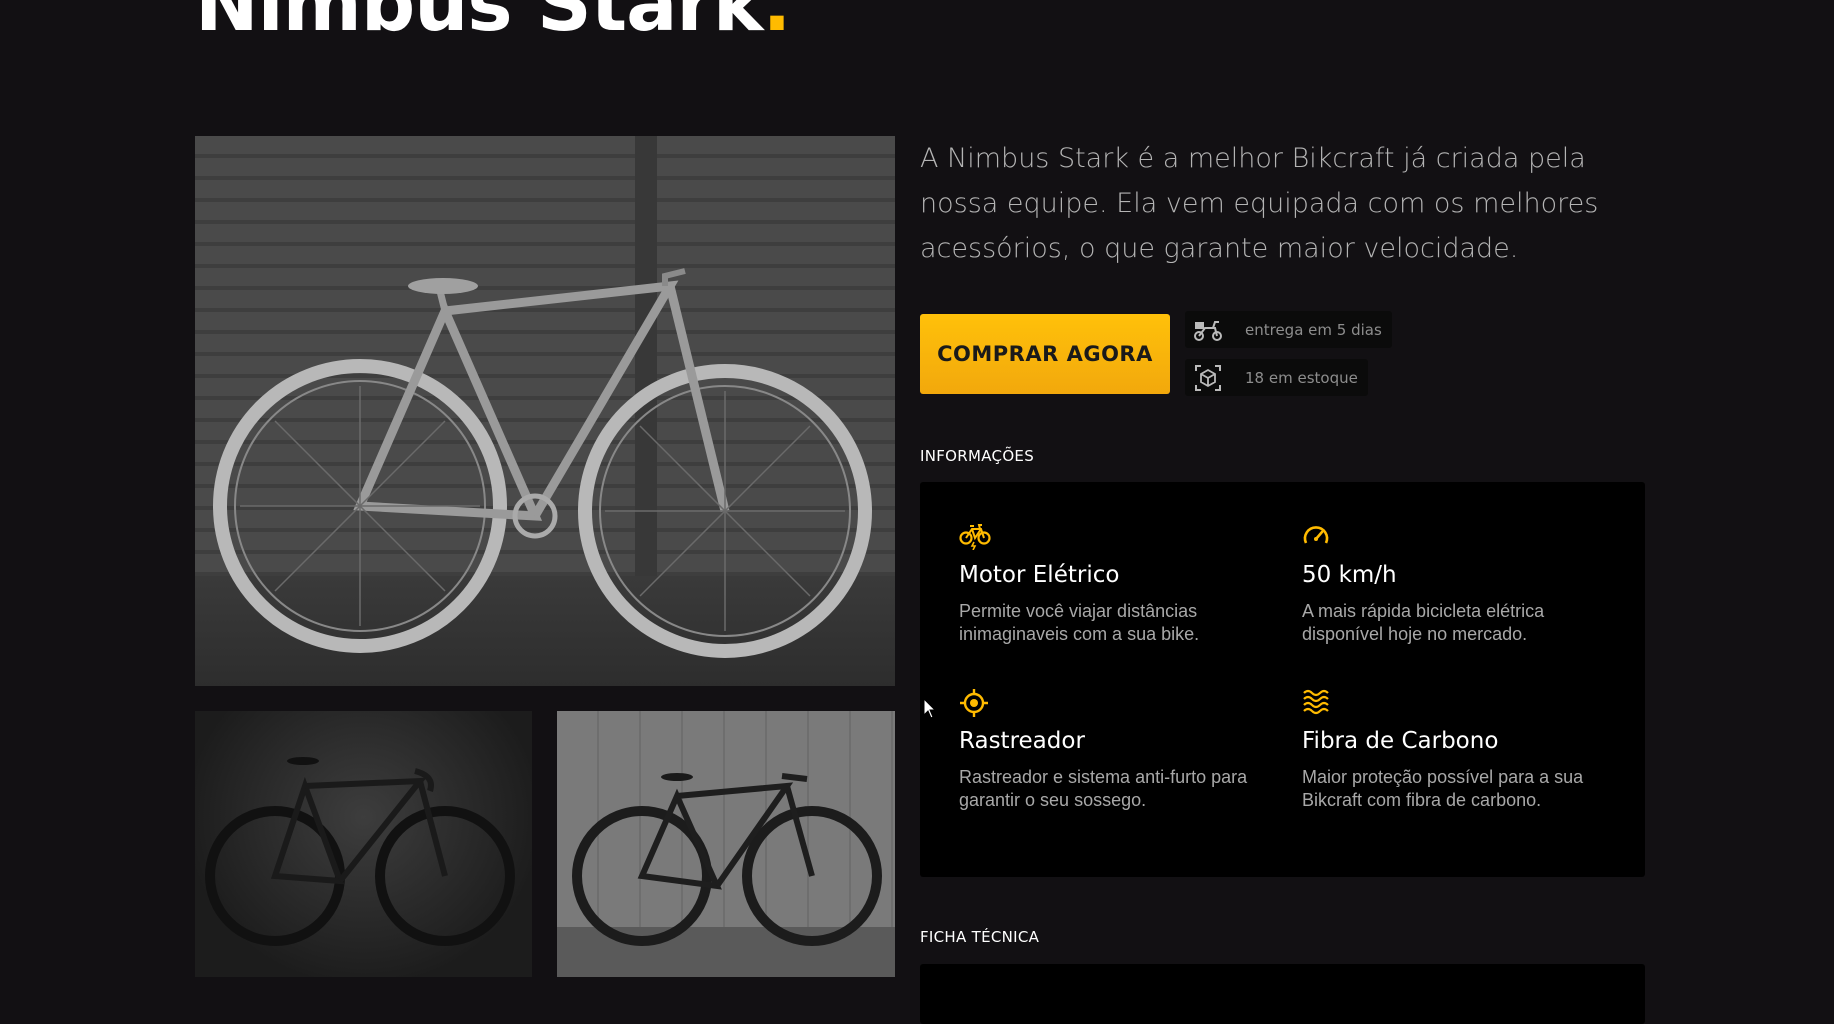 Image resolution: width=1834 pixels, height=1024 pixels. I want to click on delivery-tag: entrega em 5 dias, so click(1288, 329).